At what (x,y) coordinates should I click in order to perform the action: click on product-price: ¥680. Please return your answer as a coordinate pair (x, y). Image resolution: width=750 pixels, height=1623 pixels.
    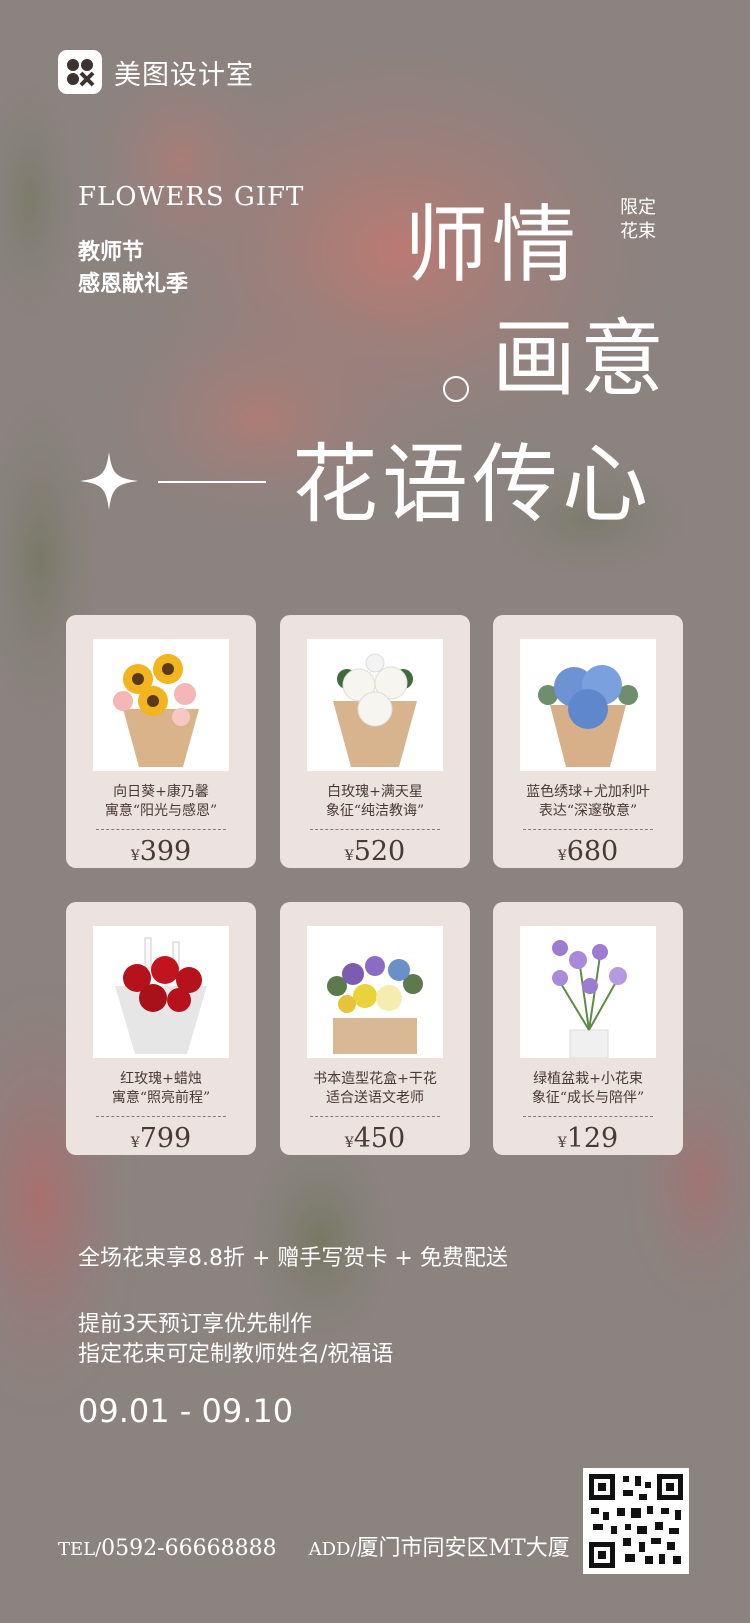
    Looking at the image, I should click on (588, 851).